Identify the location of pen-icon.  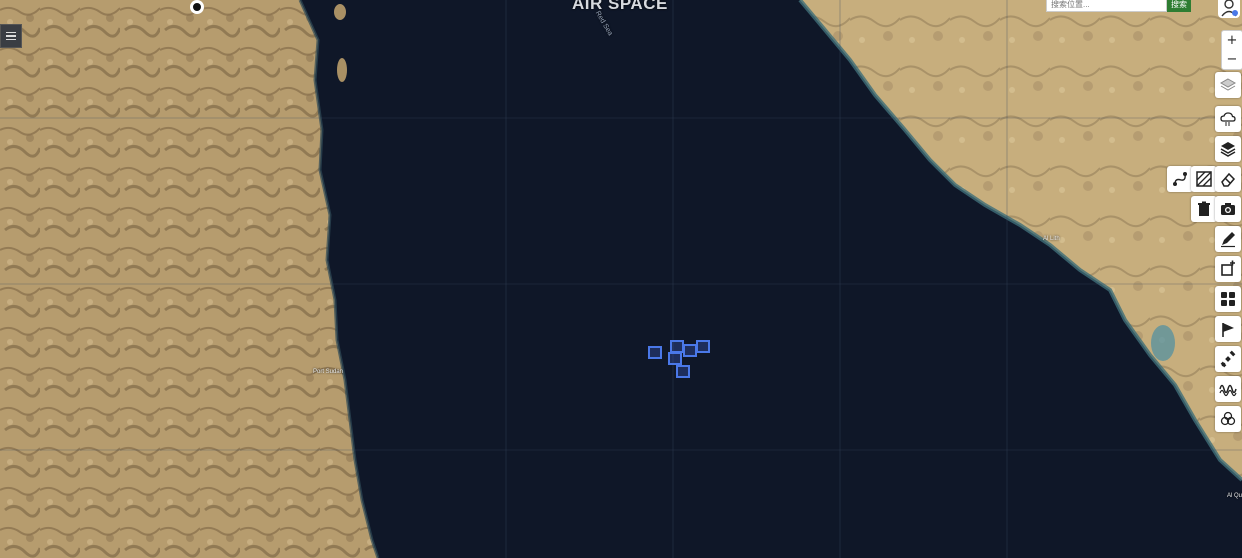
(1228, 240).